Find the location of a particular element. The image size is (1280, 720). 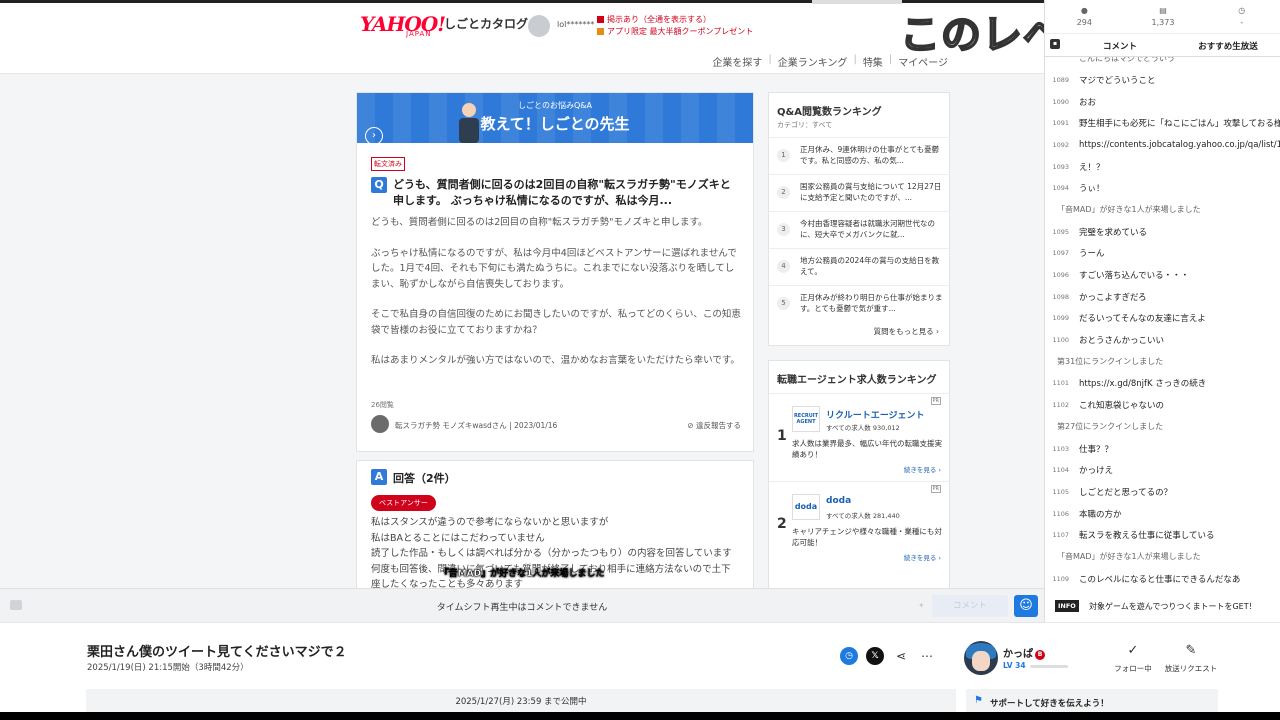

comment-number: 1090 is located at coordinates (1060, 101).